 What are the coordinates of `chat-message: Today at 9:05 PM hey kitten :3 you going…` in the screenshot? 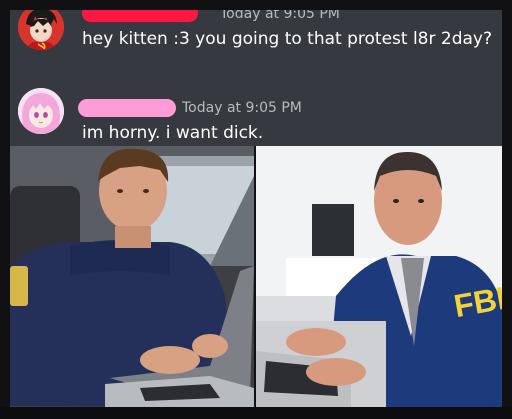 It's located at (256, 40).